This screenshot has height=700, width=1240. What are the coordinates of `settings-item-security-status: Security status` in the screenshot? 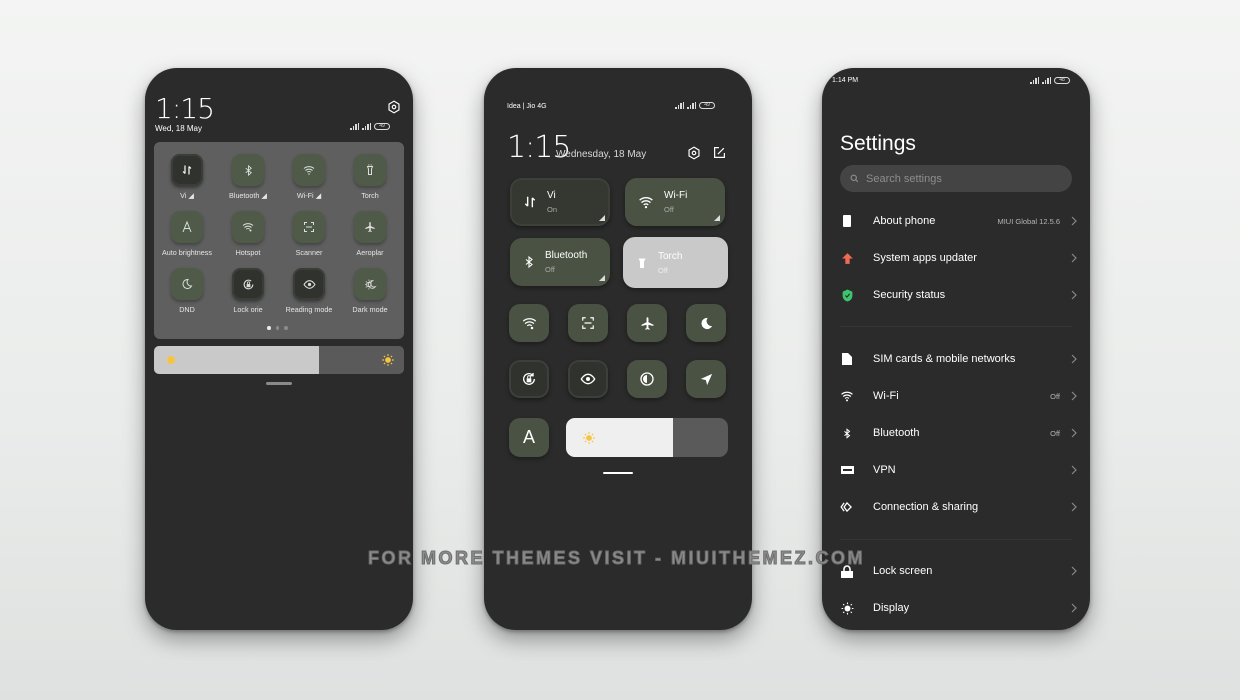 It's located at (956, 295).